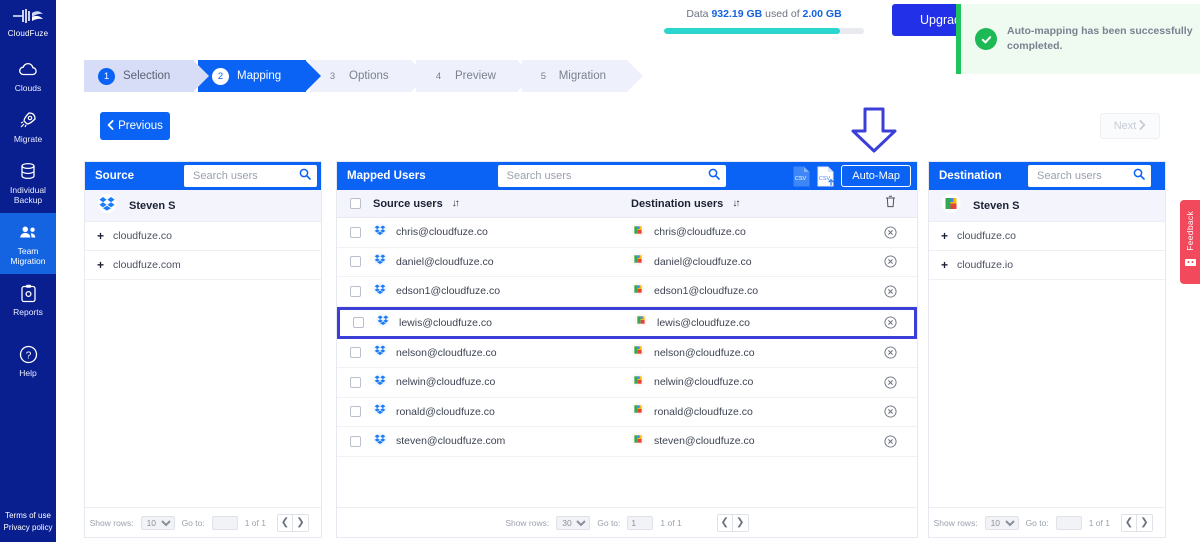 The image size is (1200, 542). I want to click on terms-of-use-link: Terms of use, so click(28, 516).